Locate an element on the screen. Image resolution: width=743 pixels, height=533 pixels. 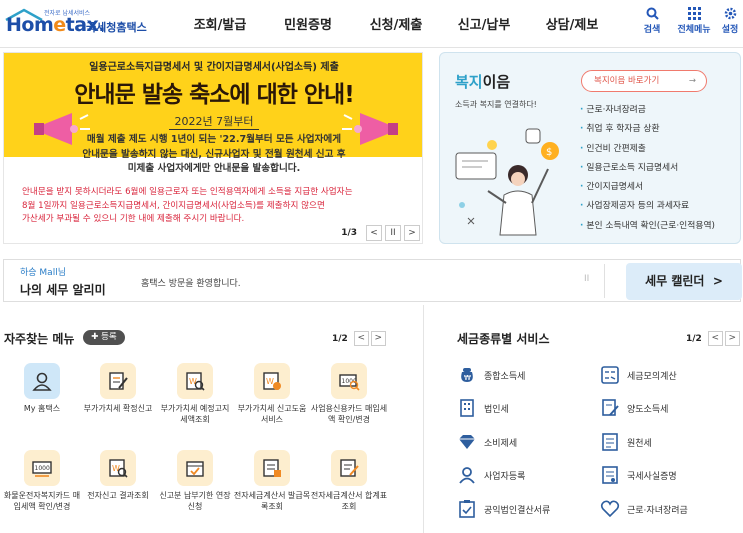
welfare-shortcut-button: 복지이음 바로가기 → is located at coordinates (644, 81).